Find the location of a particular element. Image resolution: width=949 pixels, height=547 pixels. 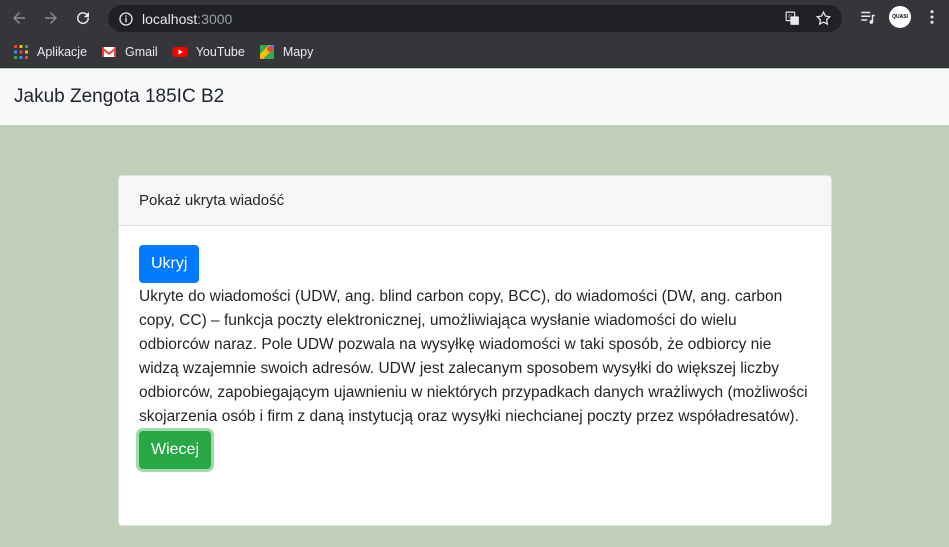

bookmarks-bar: Aplikacje Gmail YouTube Mapy is located at coordinates (474, 52).